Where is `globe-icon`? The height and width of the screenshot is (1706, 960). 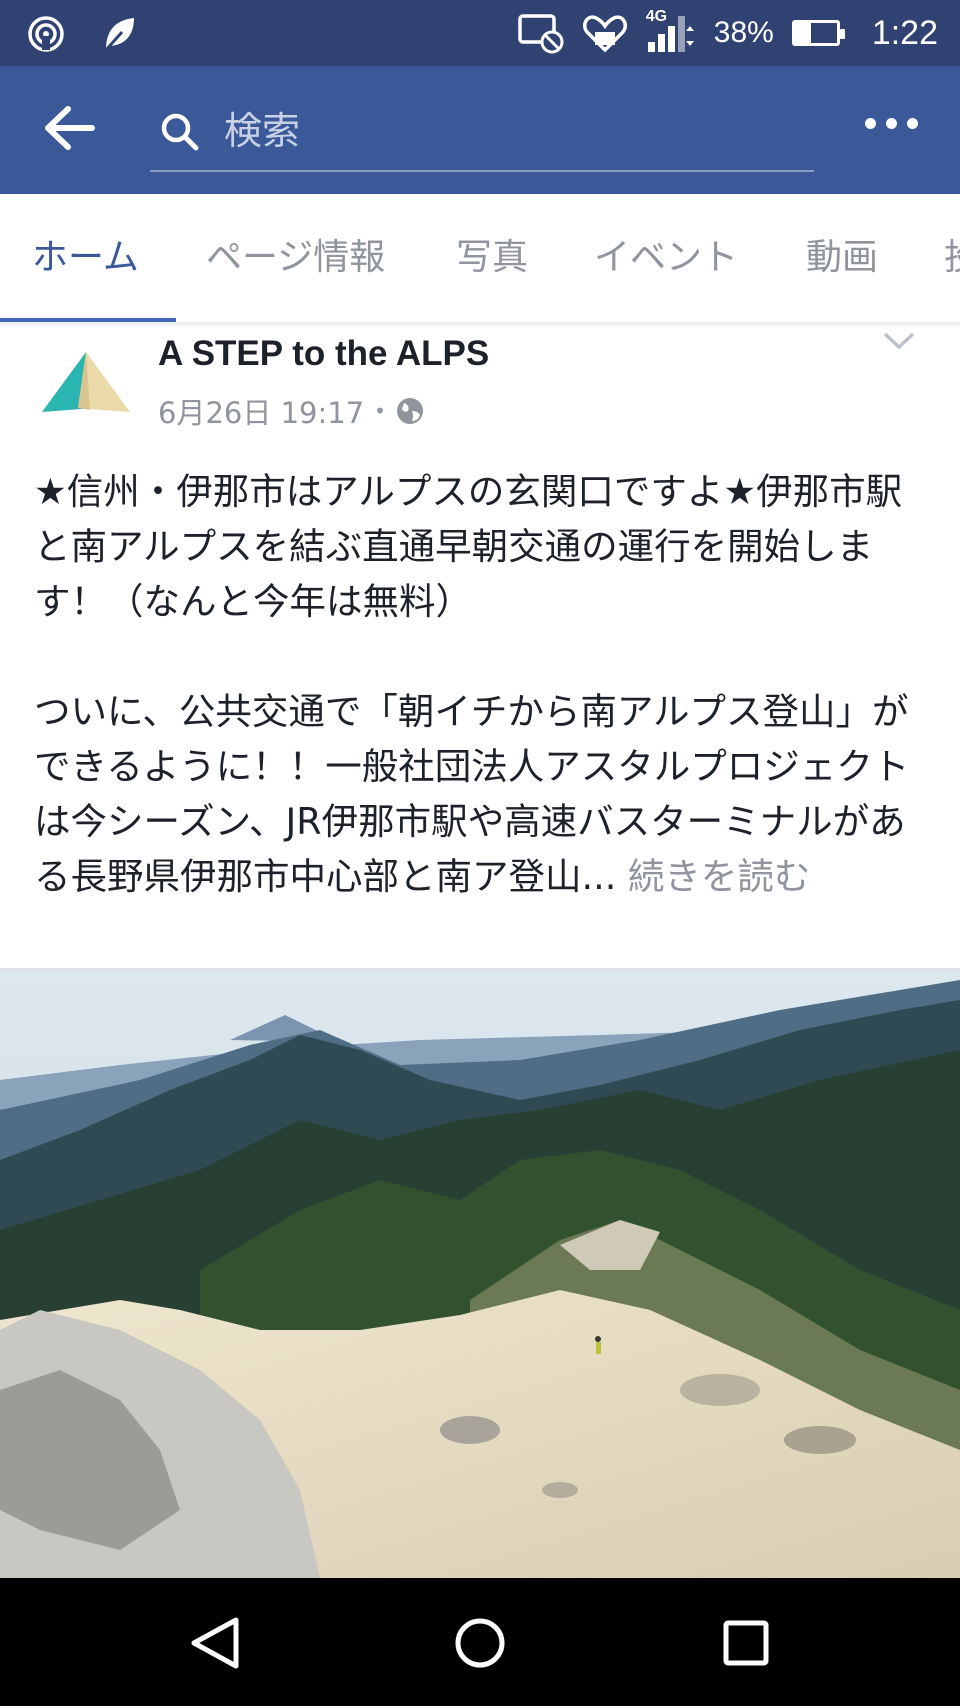 globe-icon is located at coordinates (409, 411).